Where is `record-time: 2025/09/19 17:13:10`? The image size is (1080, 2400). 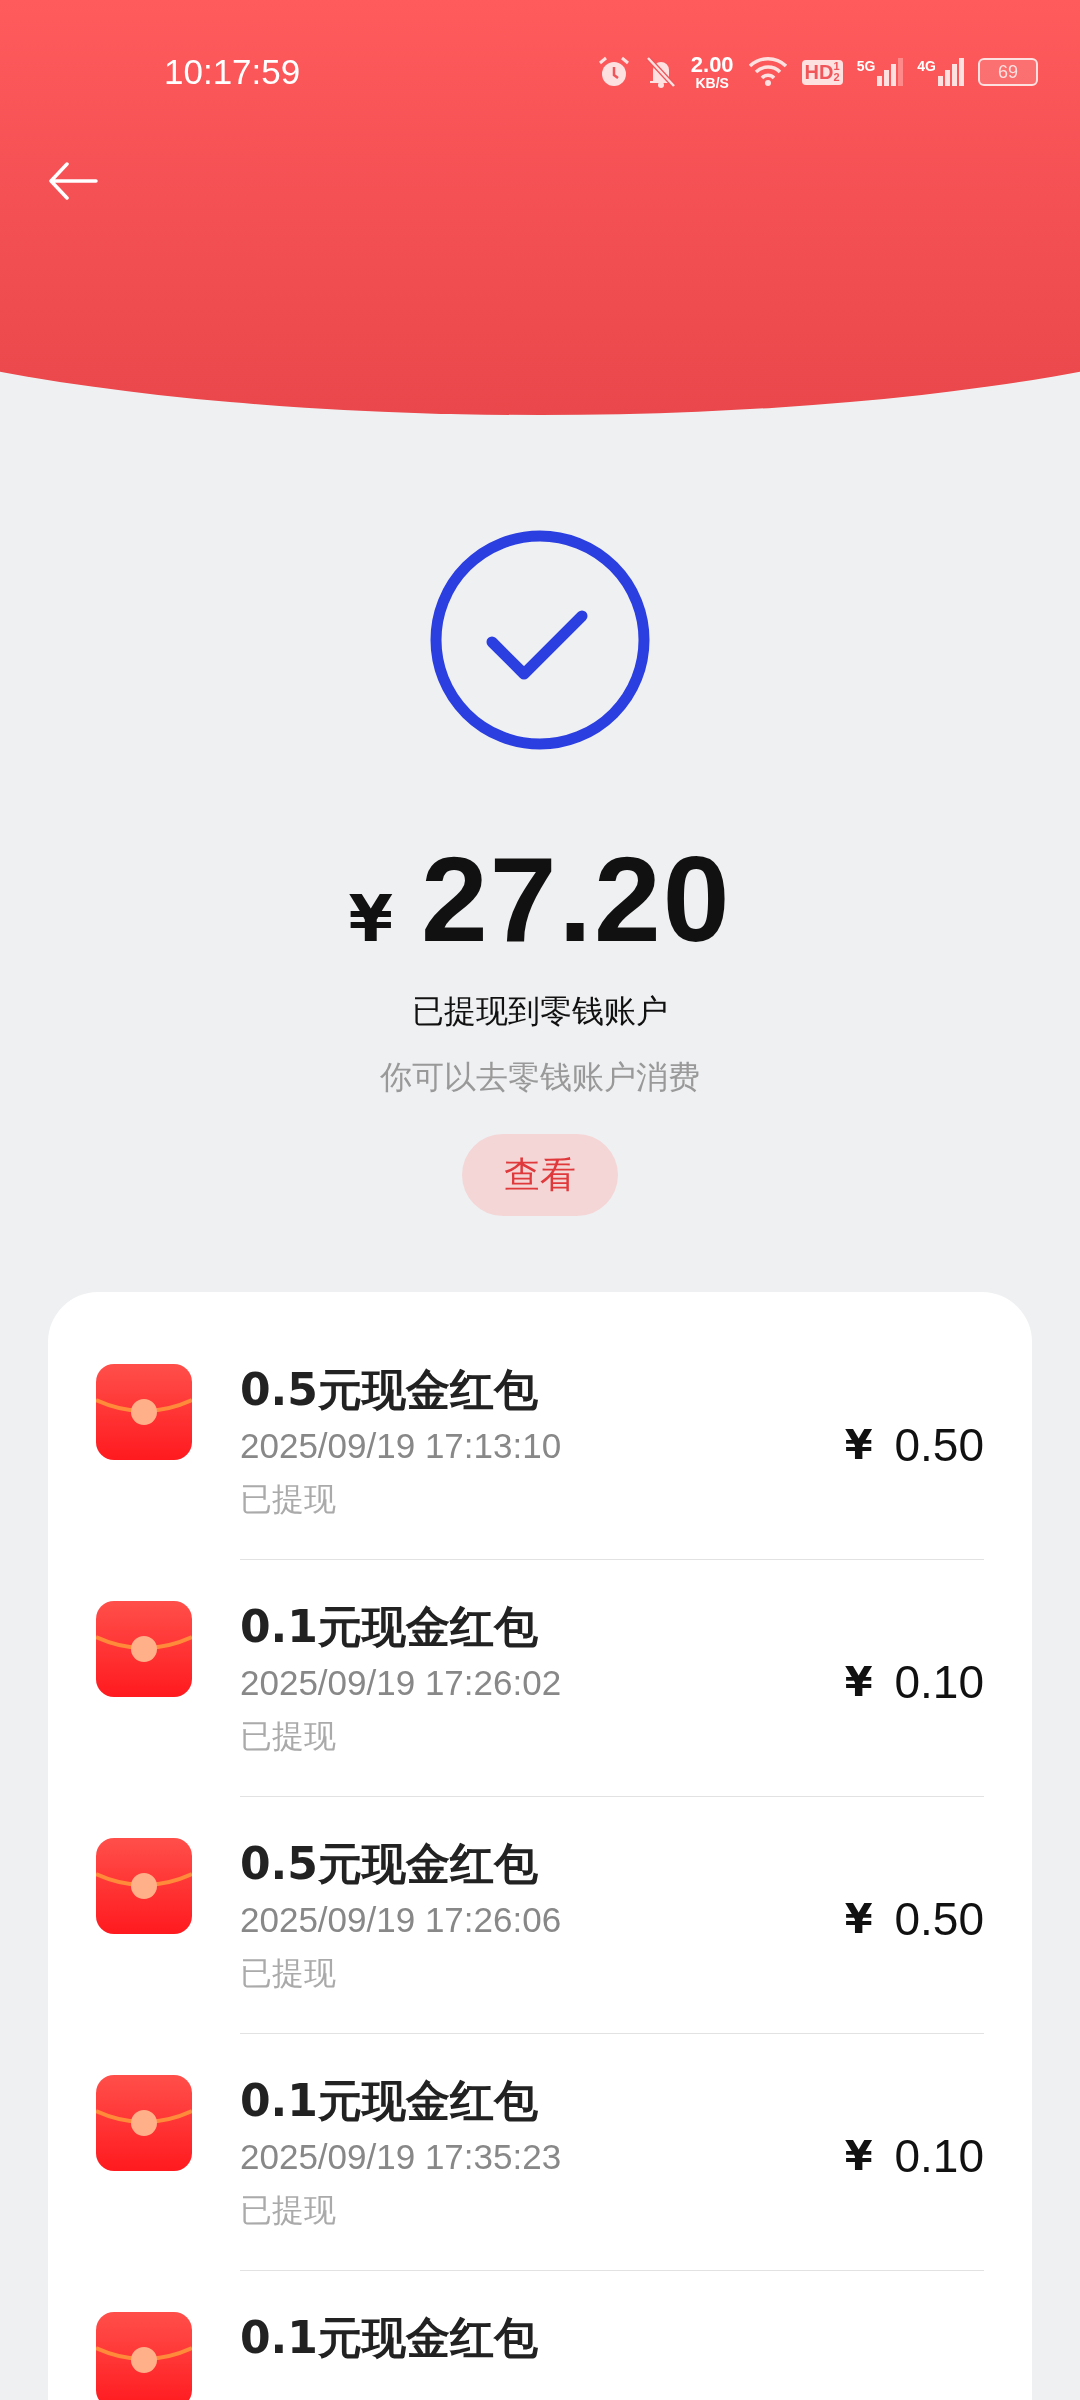
record-time: 2025/09/19 17:13:10 is located at coordinates (401, 1446).